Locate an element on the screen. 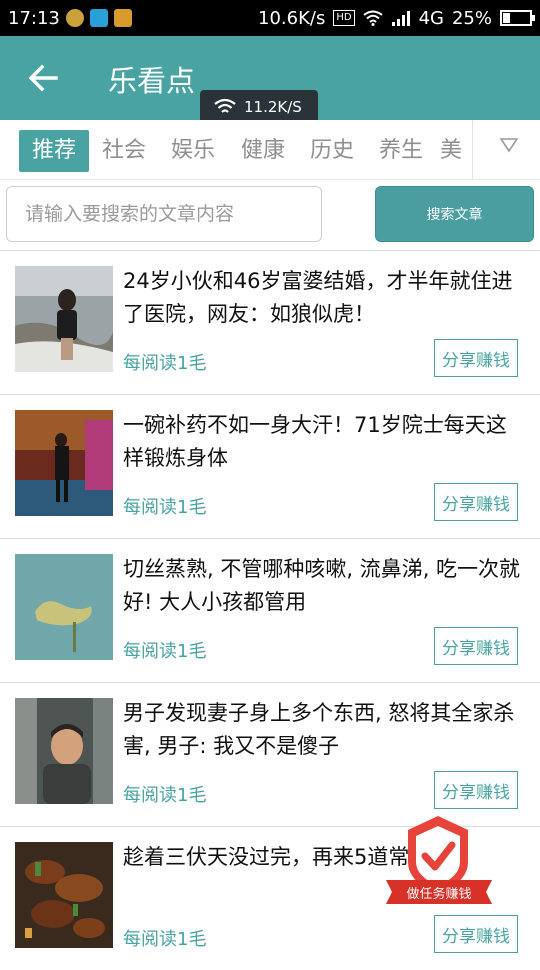 The height and width of the screenshot is (970, 540). tab-health: 健康 is located at coordinates (263, 151).